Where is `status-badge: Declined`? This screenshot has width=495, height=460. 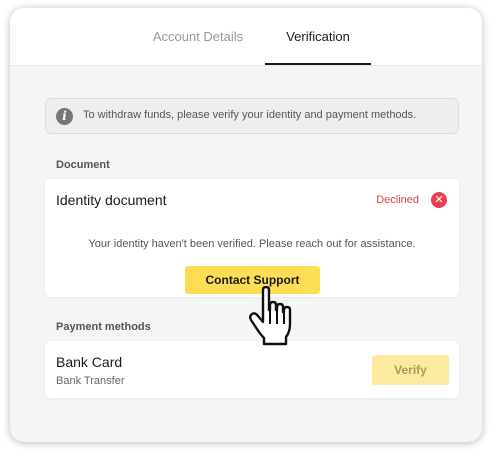
status-badge: Declined is located at coordinates (397, 200).